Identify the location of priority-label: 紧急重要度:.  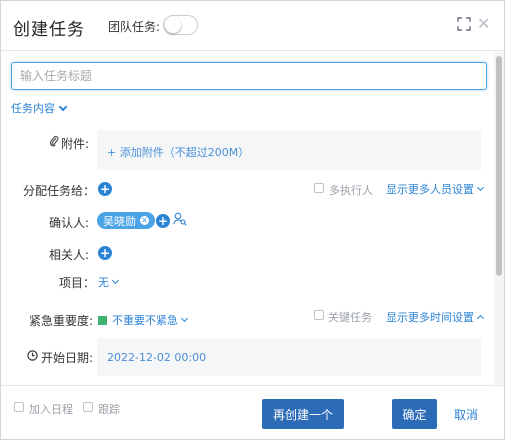
(61, 321).